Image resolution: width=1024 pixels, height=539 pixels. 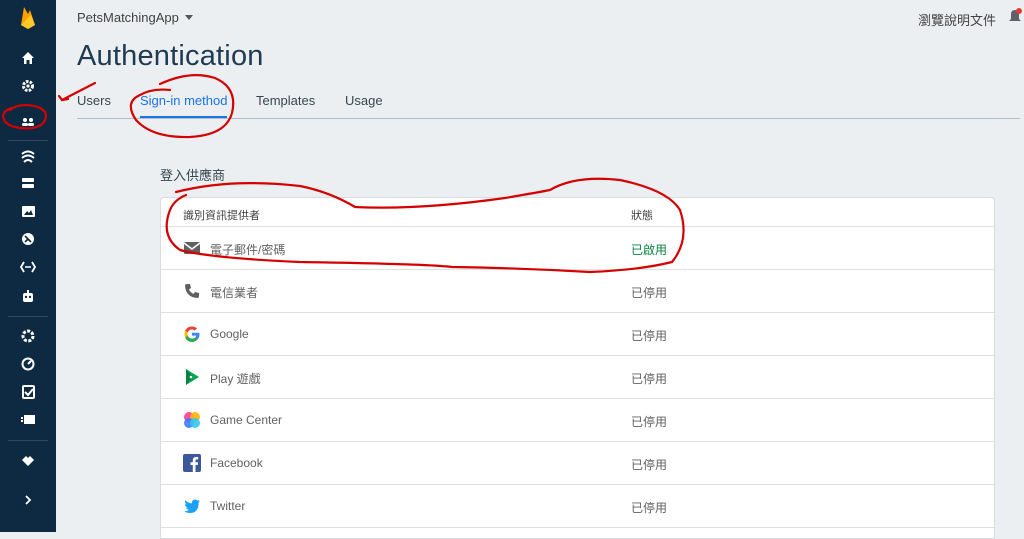 What do you see at coordinates (234, 293) in the screenshot?
I see `provider-name: 電信業者` at bounding box center [234, 293].